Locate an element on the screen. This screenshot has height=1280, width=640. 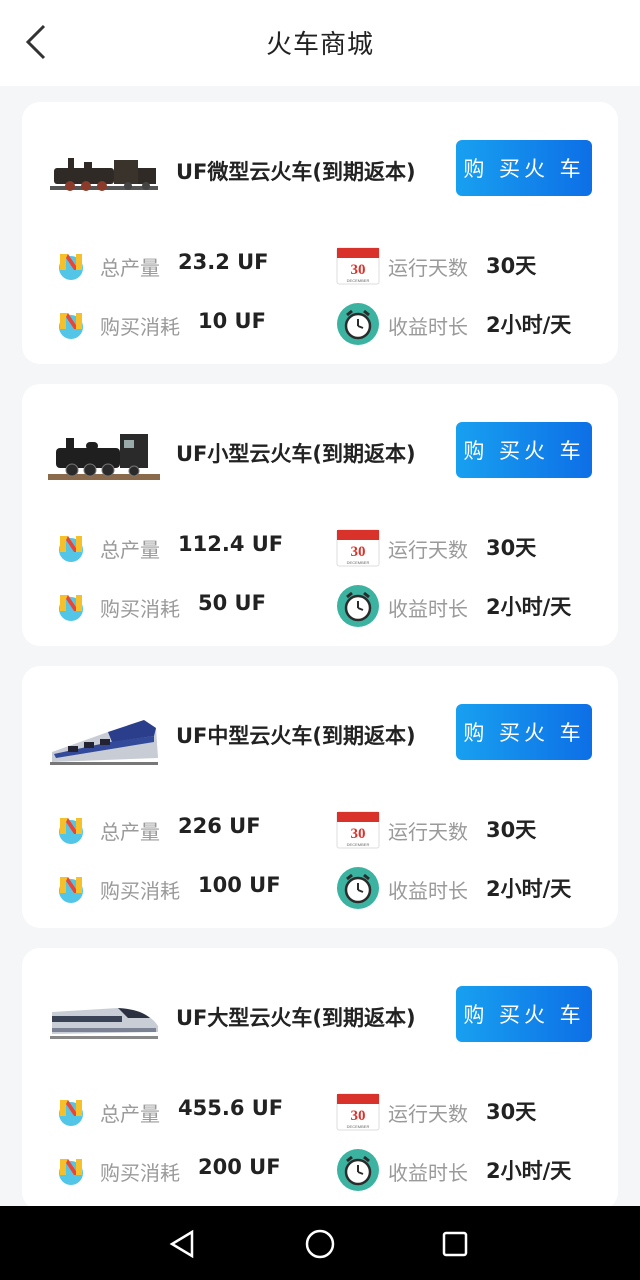
page-title: 火车商城 is located at coordinates (319, 45).